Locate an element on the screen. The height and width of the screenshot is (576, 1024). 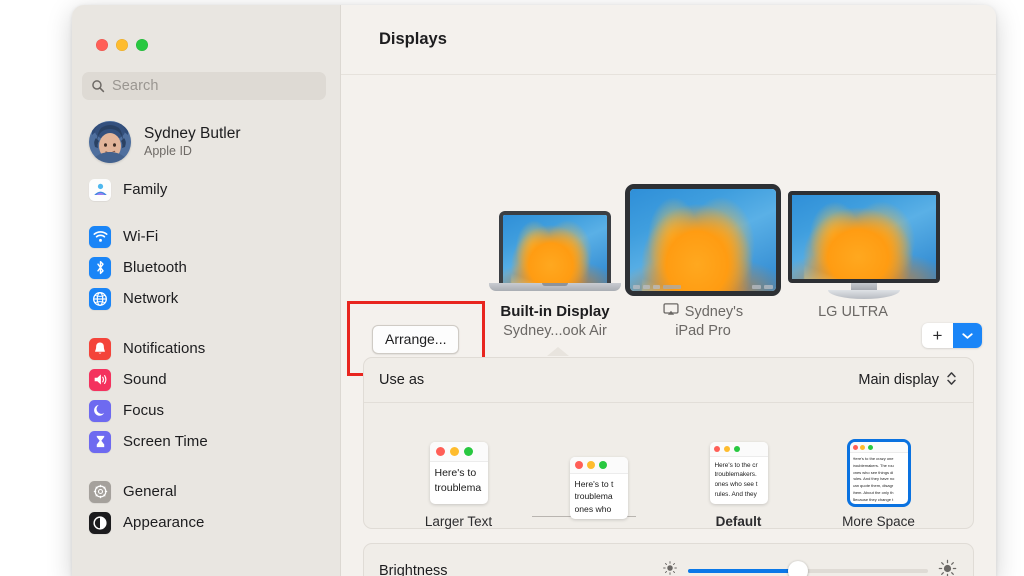
account-name: Sydney Butler is located at coordinates (192, 133).